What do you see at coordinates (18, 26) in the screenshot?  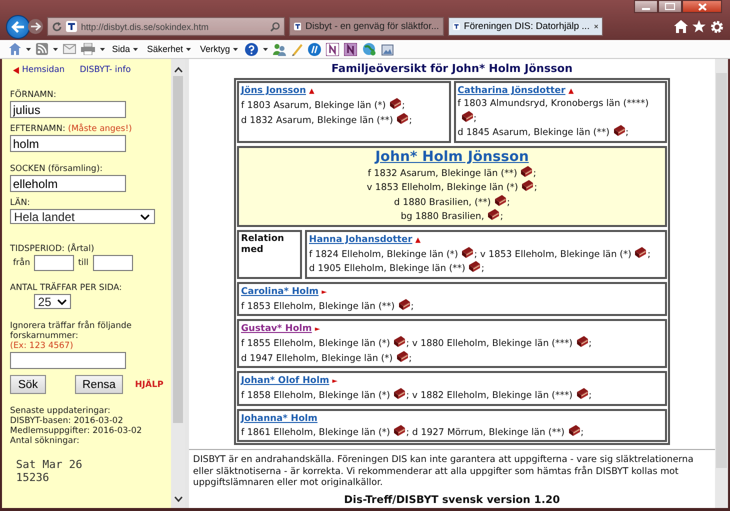 I see `back-button` at bounding box center [18, 26].